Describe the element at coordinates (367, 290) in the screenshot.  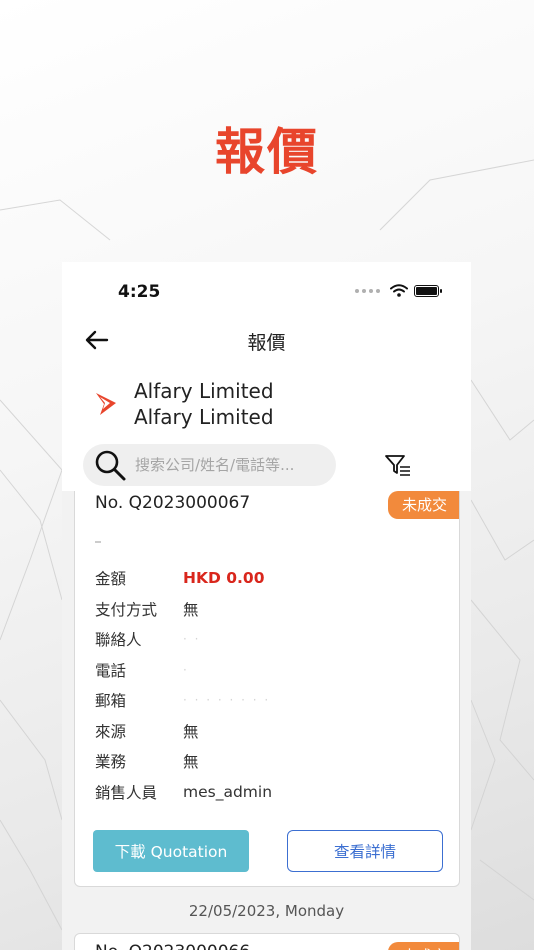
I see `signal-dots-icon` at that location.